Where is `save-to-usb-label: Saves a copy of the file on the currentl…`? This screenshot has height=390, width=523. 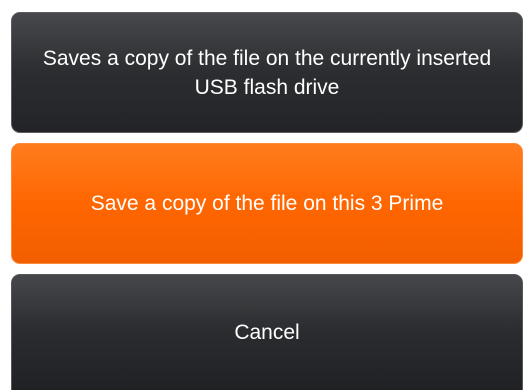
save-to-usb-label: Saves a copy of the file on the currentl… is located at coordinates (267, 72).